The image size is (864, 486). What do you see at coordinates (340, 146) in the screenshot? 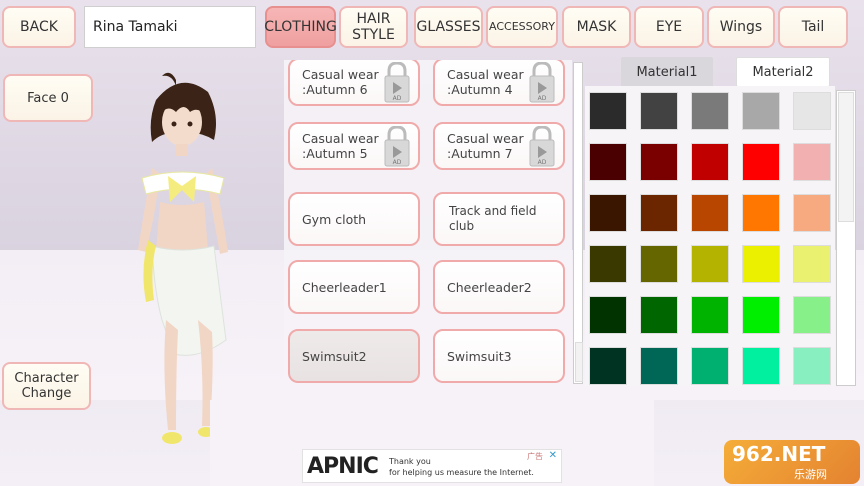
I see `item-label: Casual wear :Autumn 5` at bounding box center [340, 146].